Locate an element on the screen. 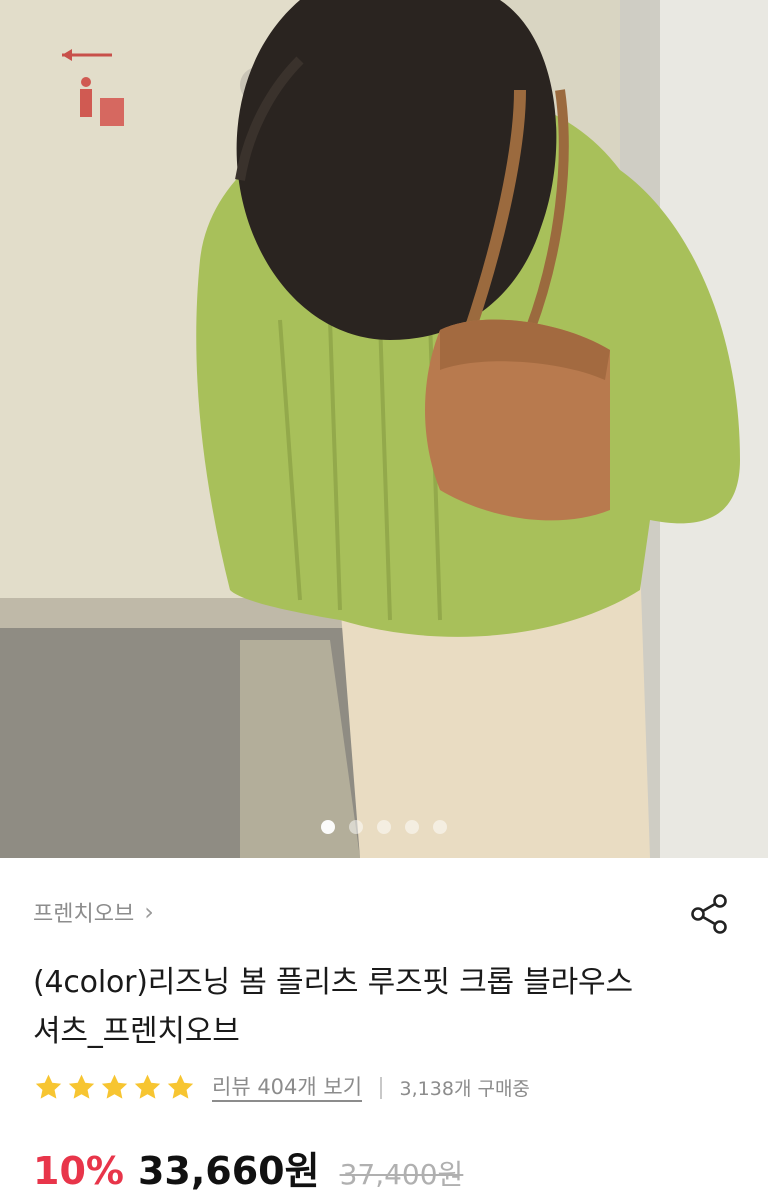 The width and height of the screenshot is (768, 1200). star-rating is located at coordinates (114, 1087).